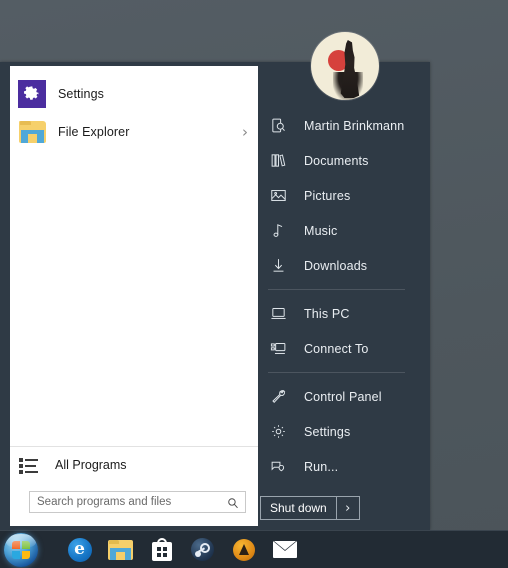 The image size is (508, 568). I want to click on connect-to-icon, so click(278, 349).